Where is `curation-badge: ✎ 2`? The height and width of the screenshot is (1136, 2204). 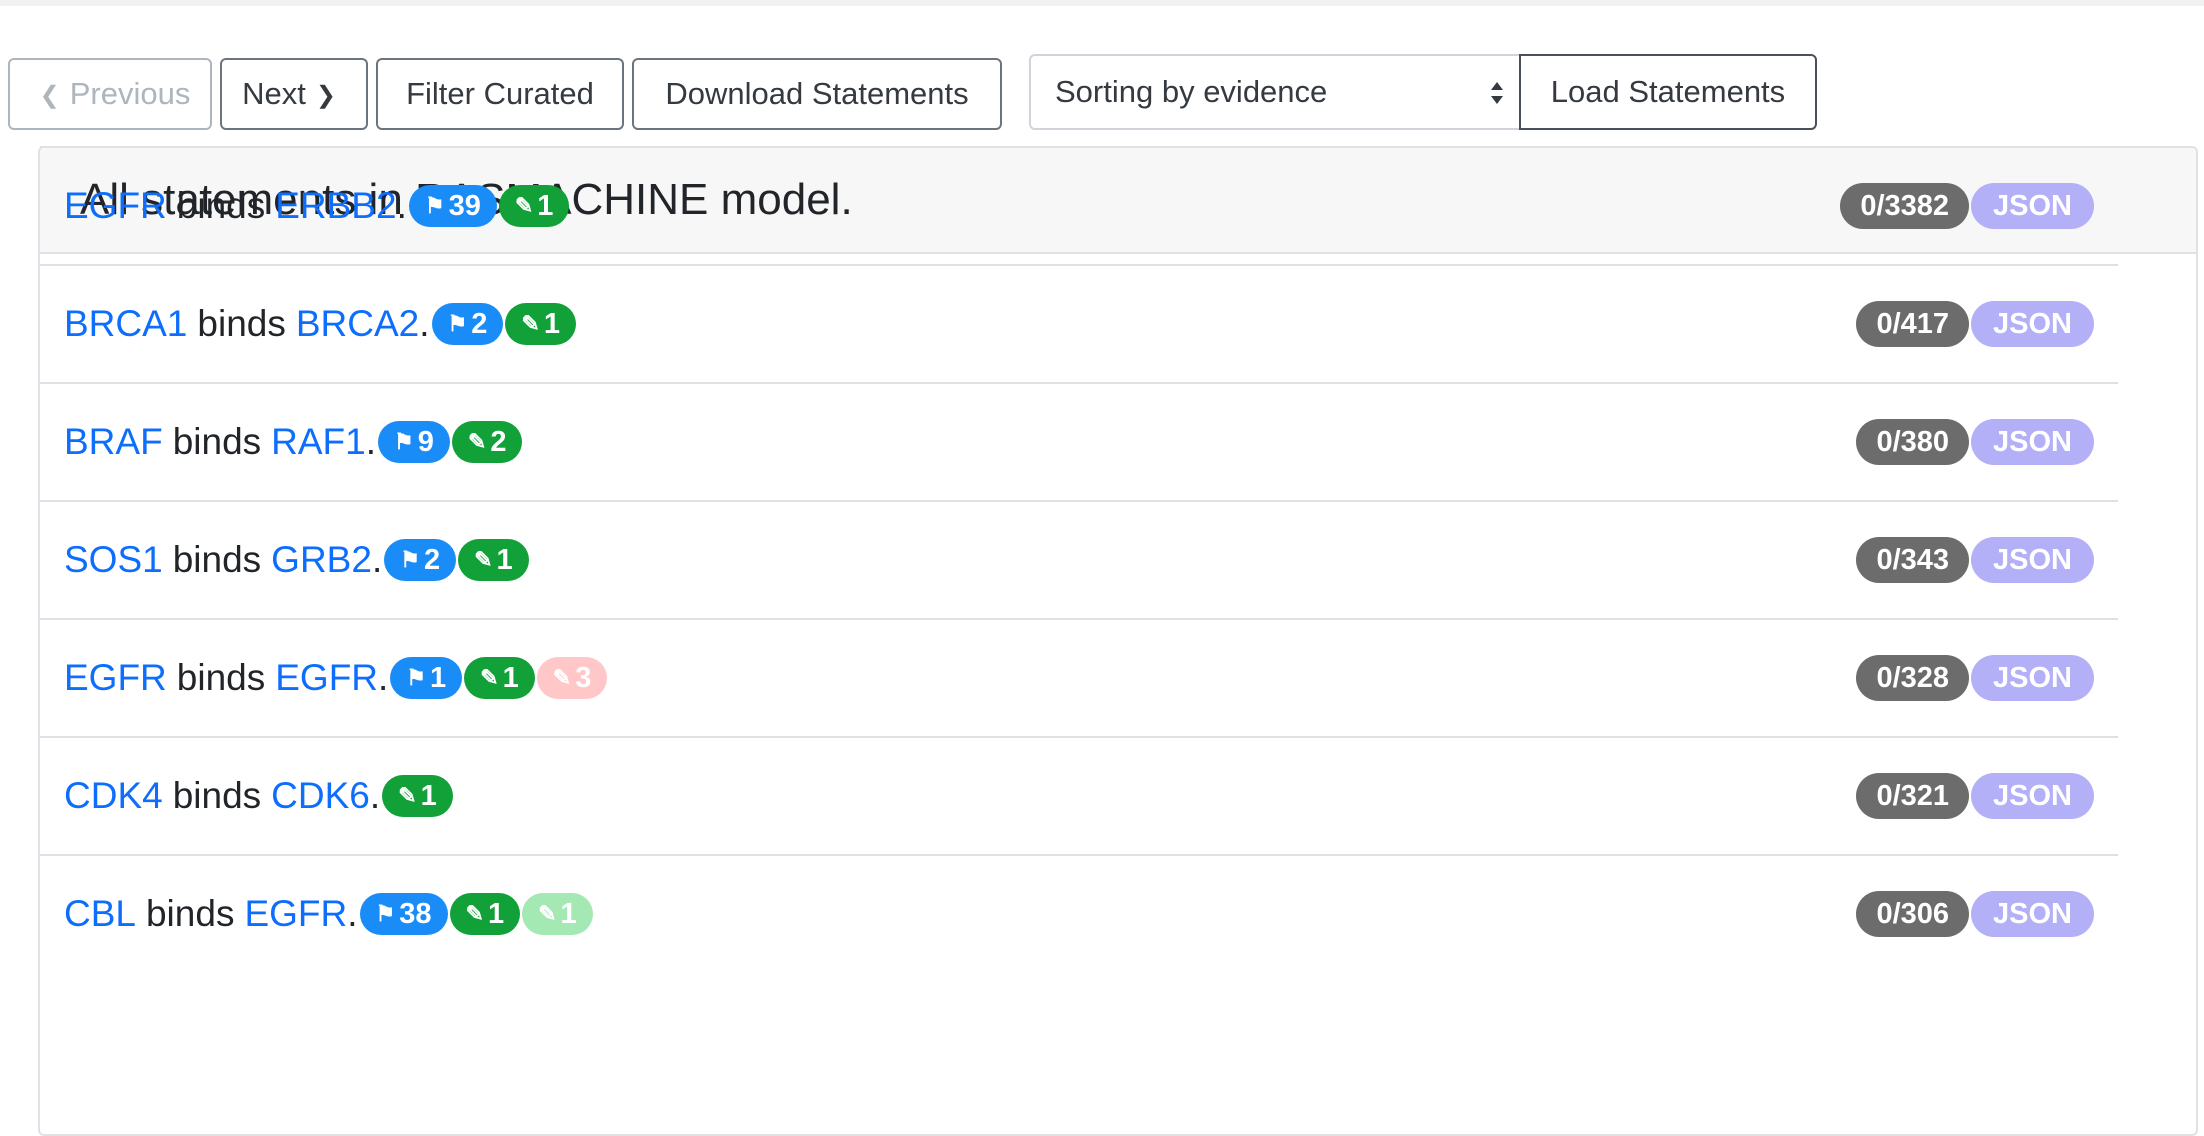
curation-badge: ✎ 2 is located at coordinates (487, 442).